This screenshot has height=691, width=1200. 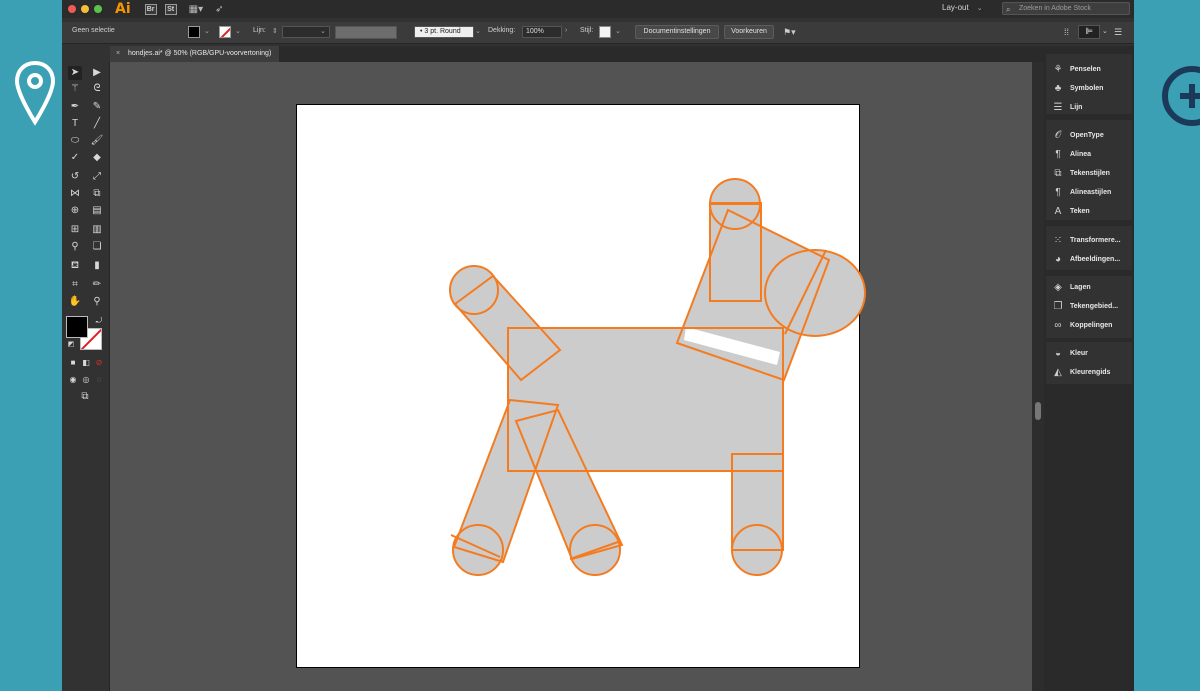 I want to click on scale-tool-icon: ⤢, so click(x=97, y=177).